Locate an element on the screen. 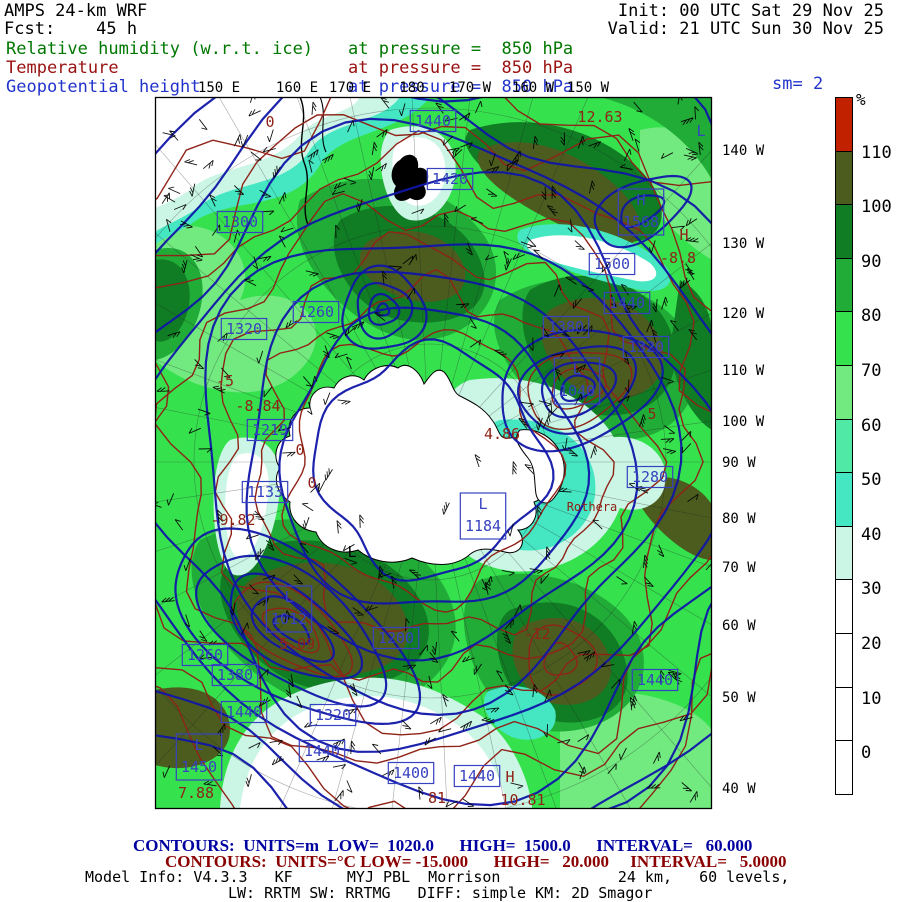 The width and height of the screenshot is (900, 902). meridian-label-right: 110 W is located at coordinates (743, 371).